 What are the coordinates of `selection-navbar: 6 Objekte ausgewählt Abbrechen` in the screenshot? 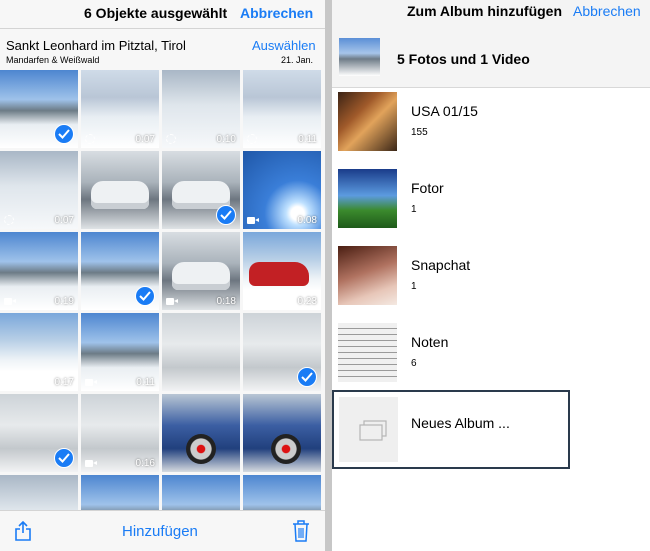 It's located at (162, 14).